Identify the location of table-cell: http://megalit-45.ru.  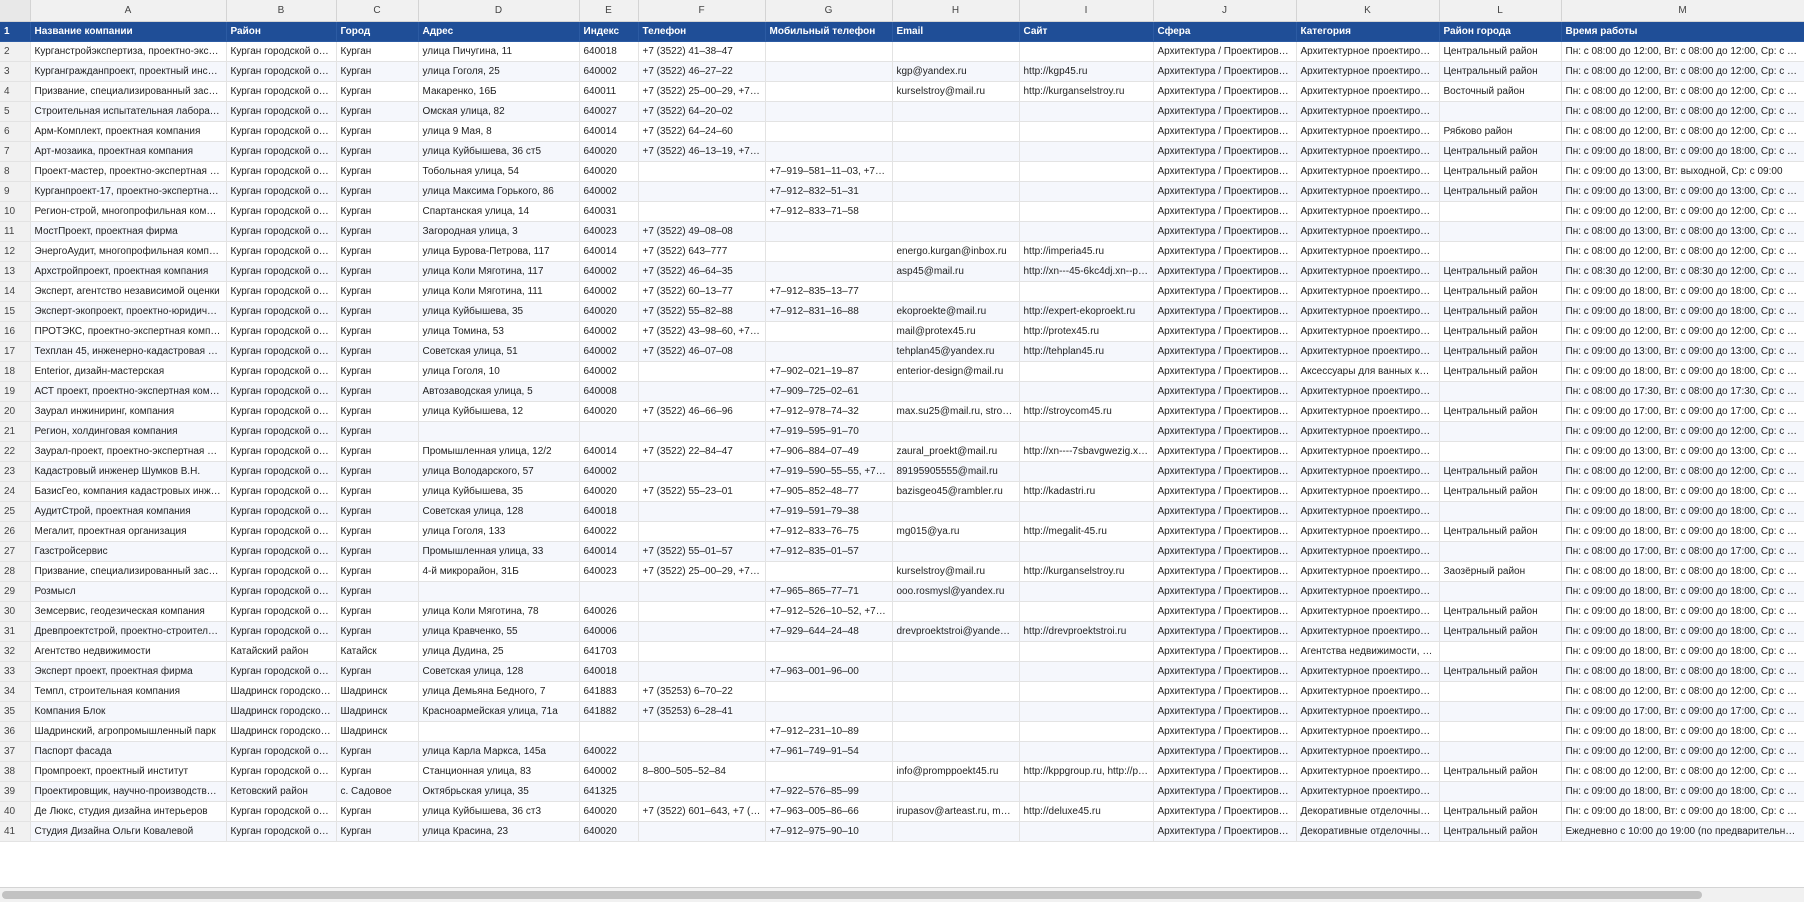
(1086, 531).